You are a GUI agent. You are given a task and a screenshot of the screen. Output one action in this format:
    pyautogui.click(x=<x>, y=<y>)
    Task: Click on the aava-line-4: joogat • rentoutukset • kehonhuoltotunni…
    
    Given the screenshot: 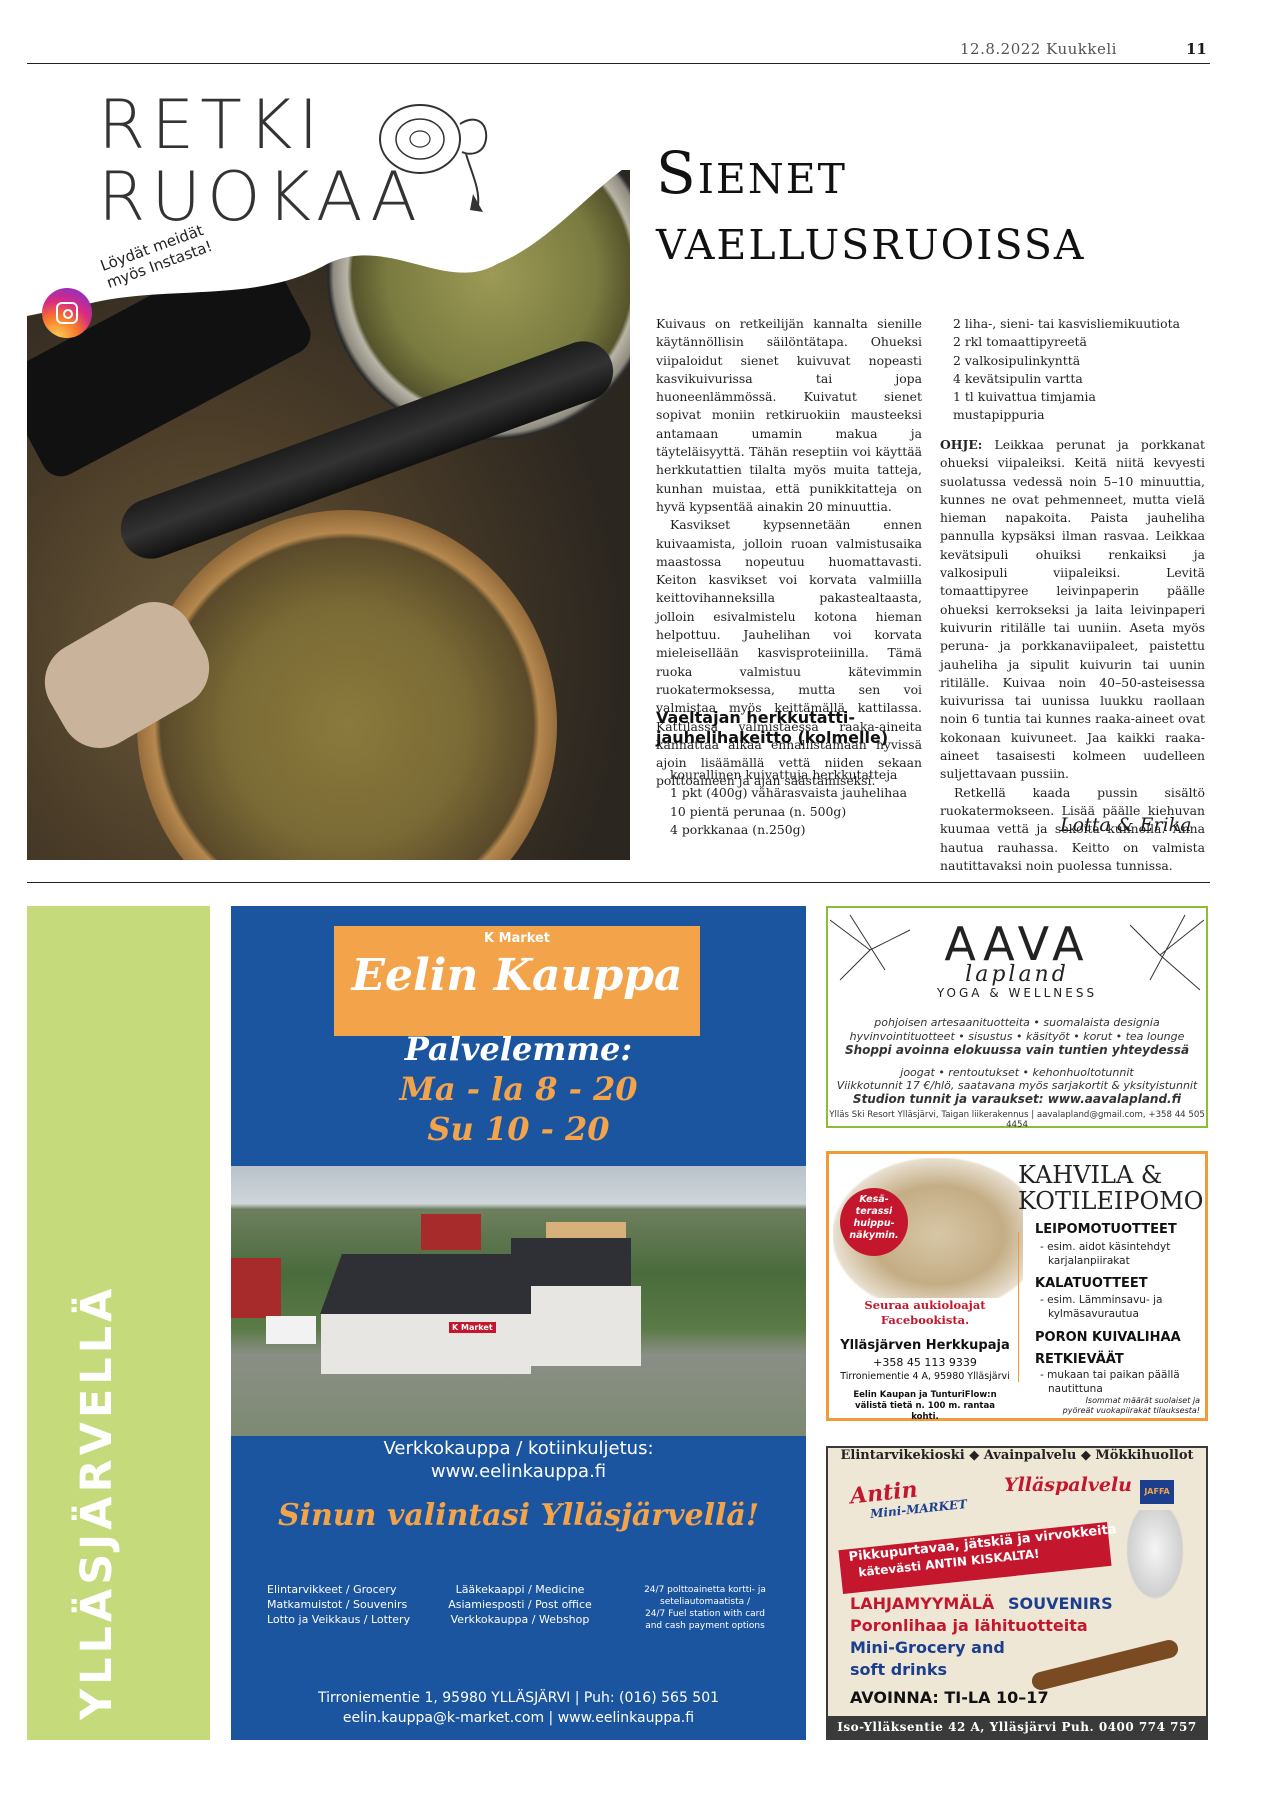 What is the action you would take?
    pyautogui.click(x=1017, y=1072)
    